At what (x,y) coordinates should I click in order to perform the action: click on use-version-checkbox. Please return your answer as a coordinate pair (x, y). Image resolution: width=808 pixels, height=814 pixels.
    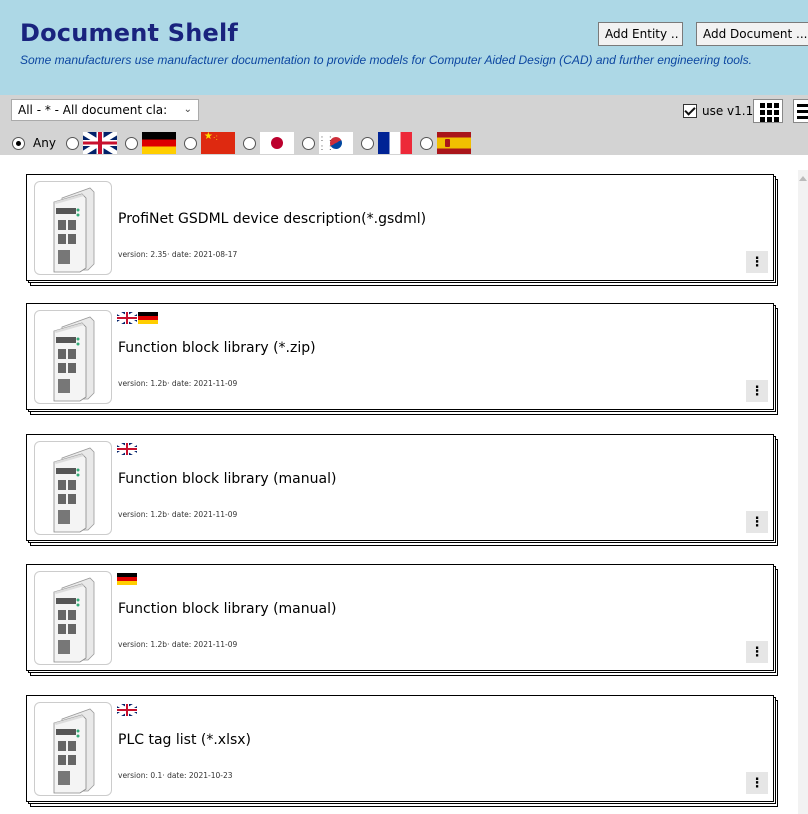
    Looking at the image, I should click on (690, 111).